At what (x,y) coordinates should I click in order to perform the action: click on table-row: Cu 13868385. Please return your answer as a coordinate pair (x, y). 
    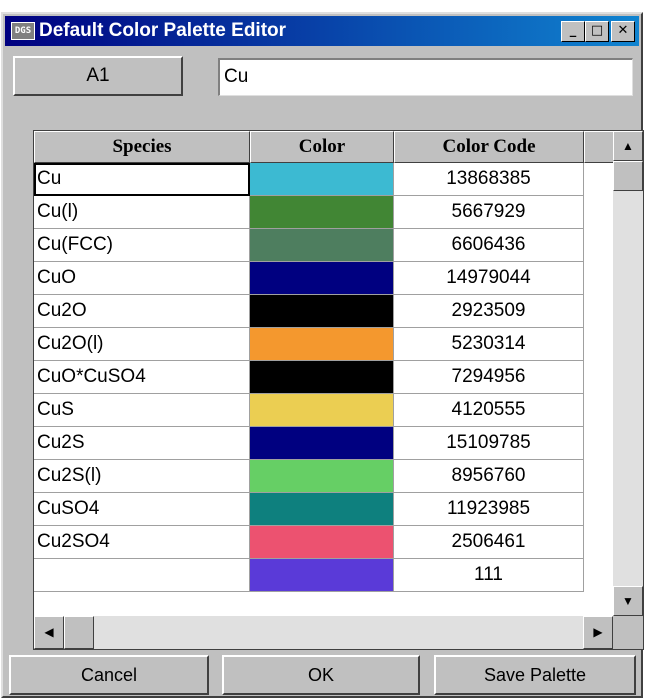
    Looking at the image, I should click on (324, 179).